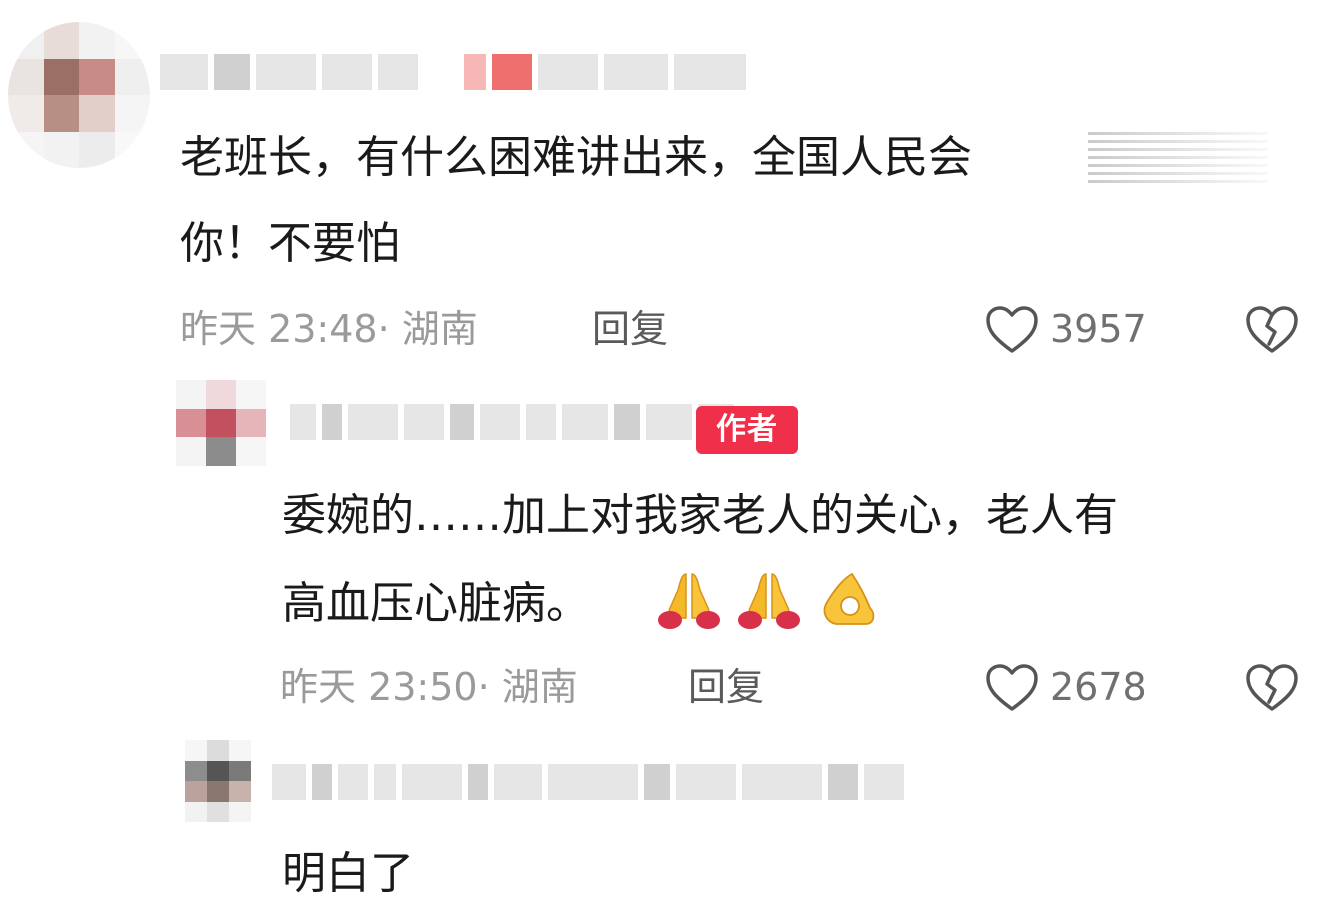 The image size is (1320, 914). I want to click on comment-meta: 昨天 23:48· 湖南, so click(329, 329).